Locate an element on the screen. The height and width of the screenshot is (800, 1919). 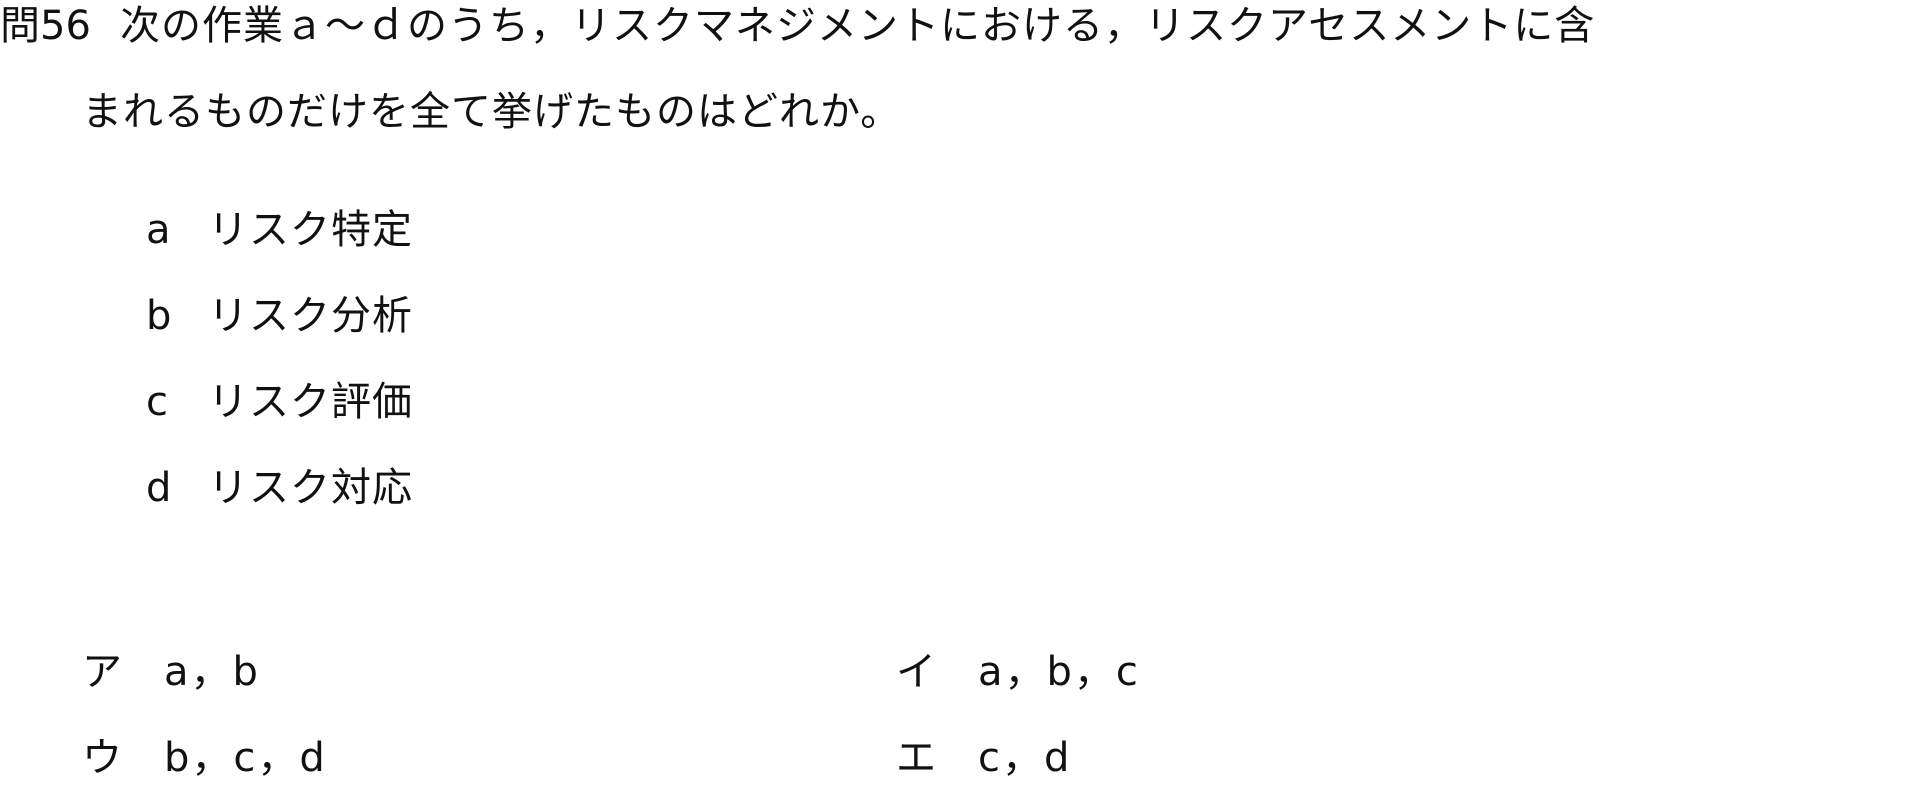
choice-value: b，c，d is located at coordinates (245, 758).